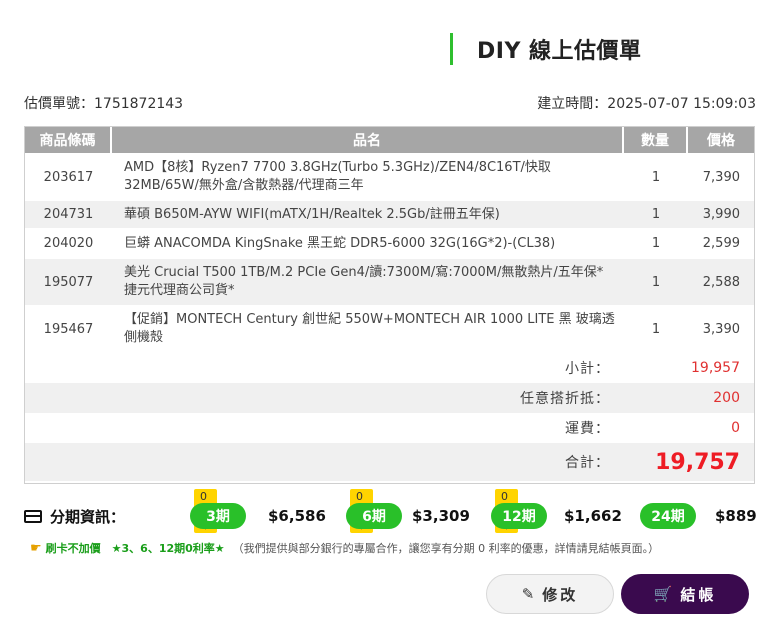  What do you see at coordinates (735, 428) in the screenshot?
I see `shipping-value: 0` at bounding box center [735, 428].